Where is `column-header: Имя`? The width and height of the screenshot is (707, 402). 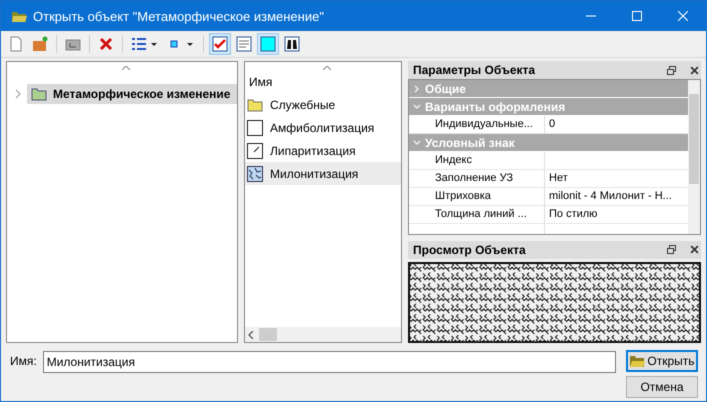 column-header: Имя is located at coordinates (323, 82).